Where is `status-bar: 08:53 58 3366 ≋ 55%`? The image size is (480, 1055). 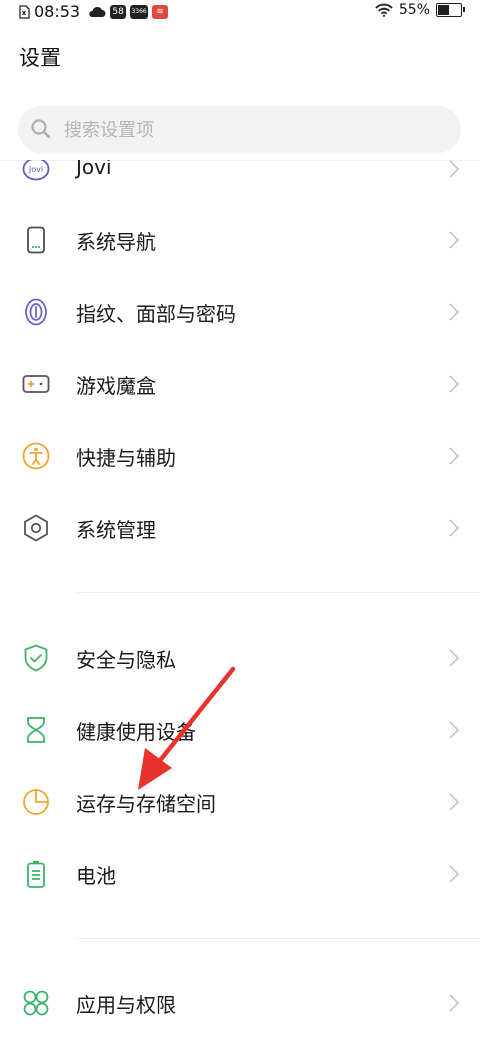 status-bar: 08:53 58 3366 ≋ 55% is located at coordinates (240, 12).